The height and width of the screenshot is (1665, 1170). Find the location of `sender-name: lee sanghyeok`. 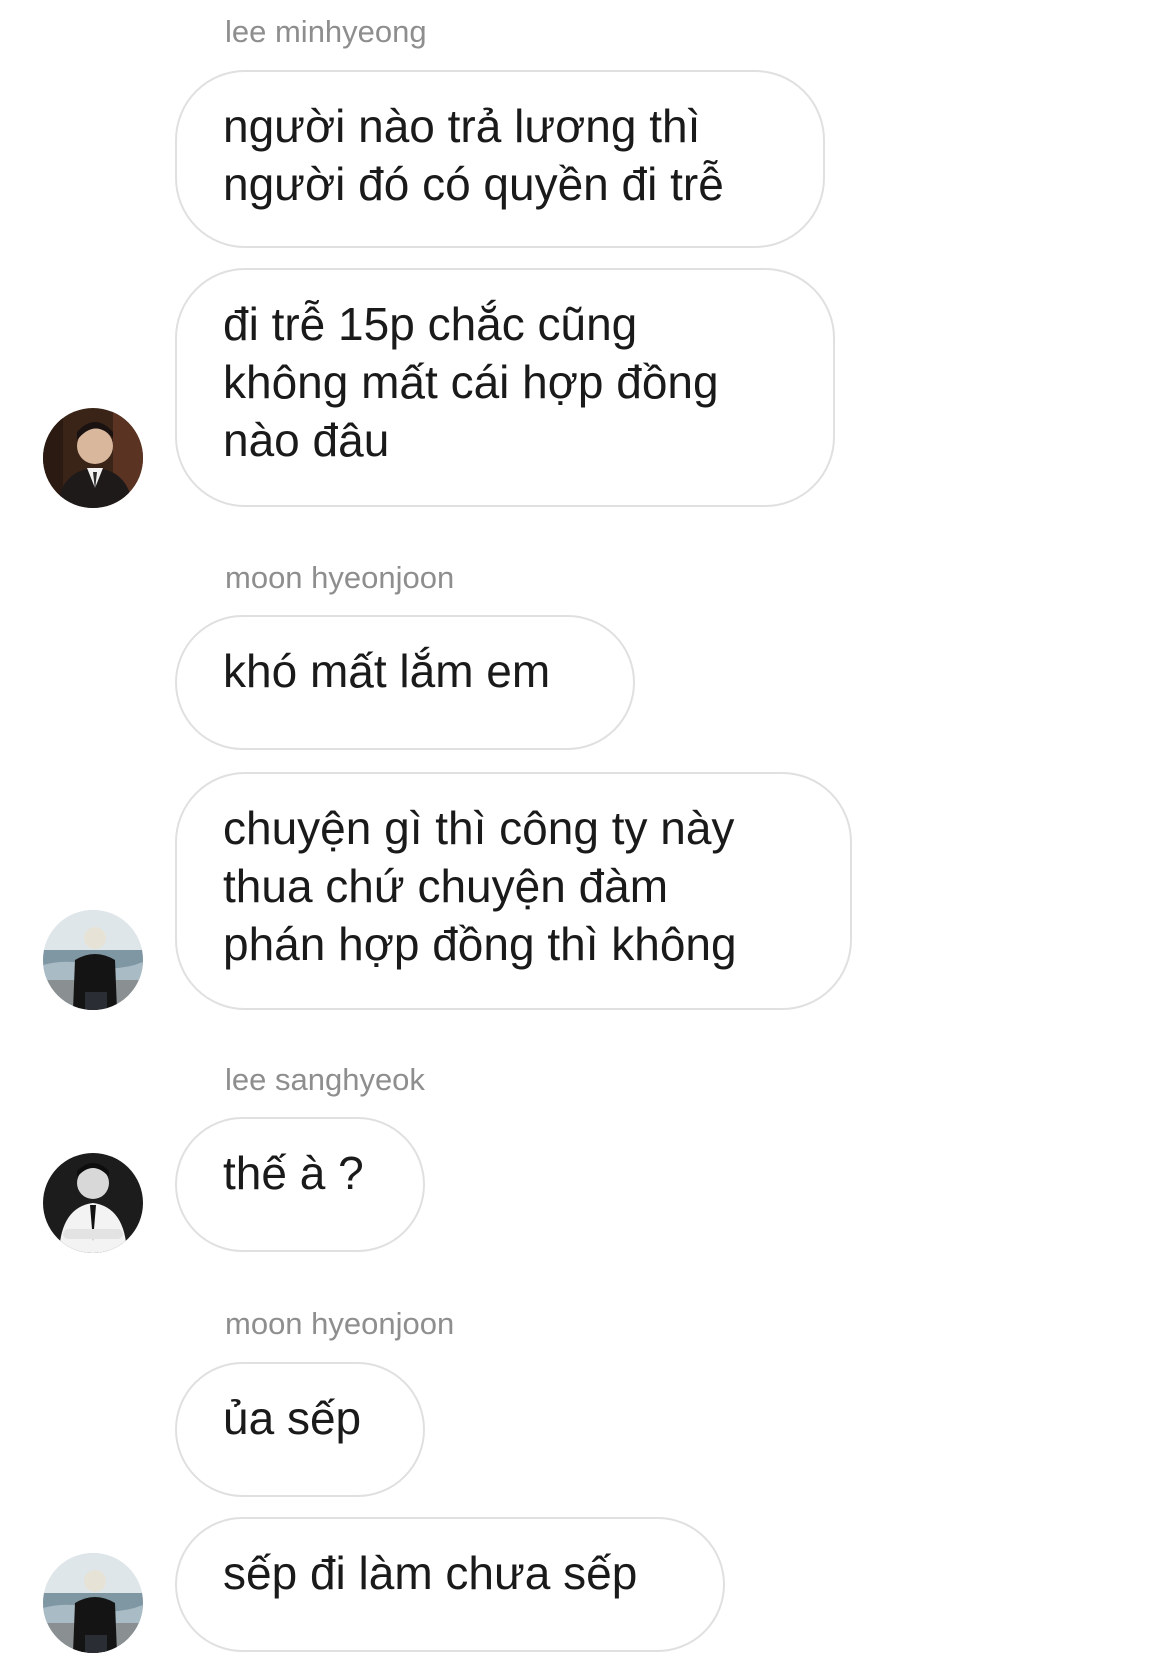

sender-name: lee sanghyeok is located at coordinates (325, 1079).